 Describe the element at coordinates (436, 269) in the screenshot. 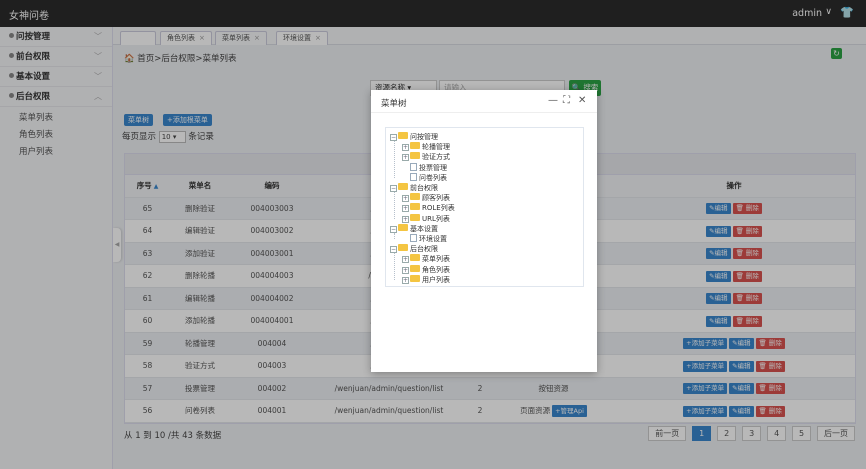

I see `tree-node-label: 角色列表` at that location.